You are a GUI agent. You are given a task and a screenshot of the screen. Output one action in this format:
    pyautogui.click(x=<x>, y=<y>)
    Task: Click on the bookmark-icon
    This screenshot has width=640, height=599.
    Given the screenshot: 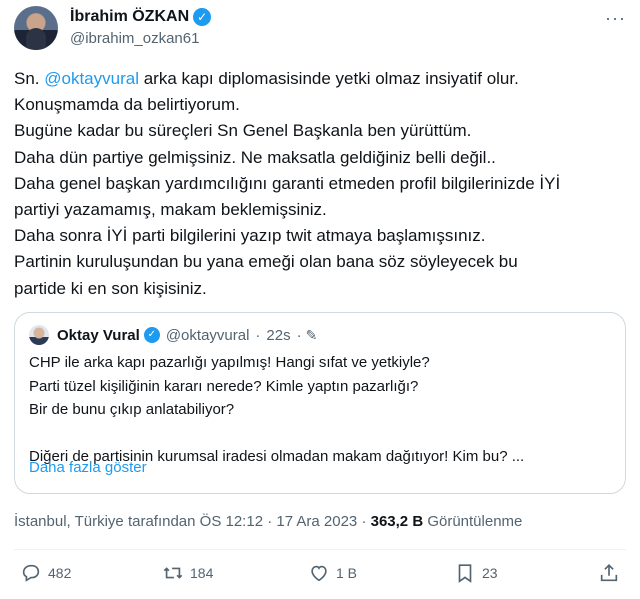 What is the action you would take?
    pyautogui.click(x=465, y=573)
    